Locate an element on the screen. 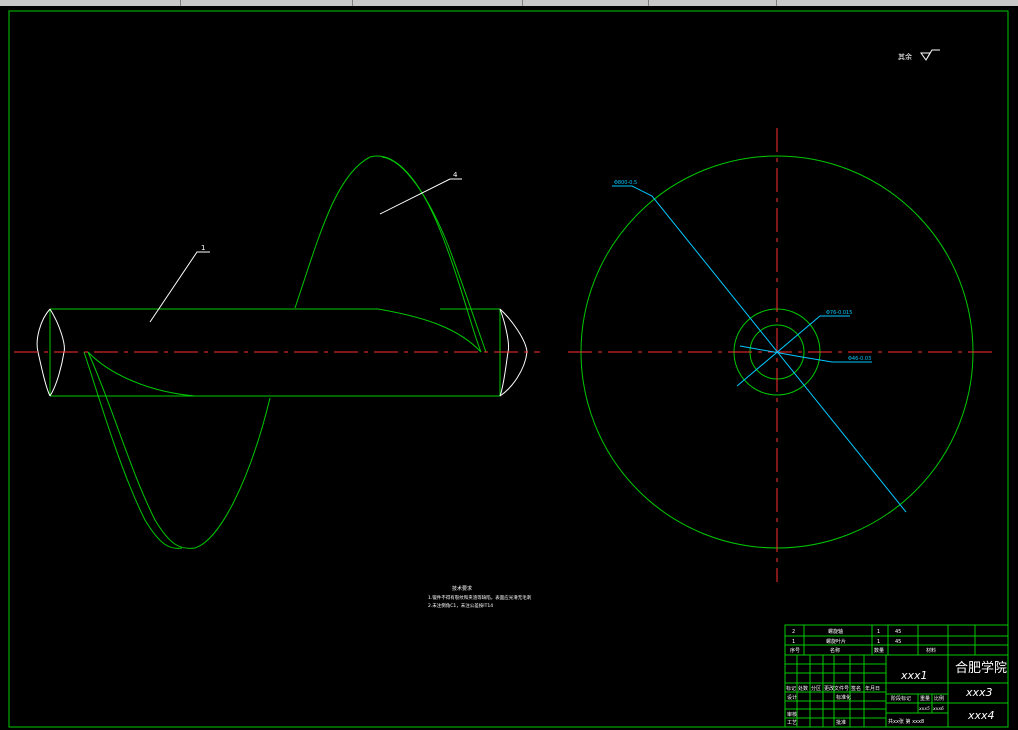 This screenshot has width=1018, height=730. parts-header-seq: 序号 is located at coordinates (795, 650).